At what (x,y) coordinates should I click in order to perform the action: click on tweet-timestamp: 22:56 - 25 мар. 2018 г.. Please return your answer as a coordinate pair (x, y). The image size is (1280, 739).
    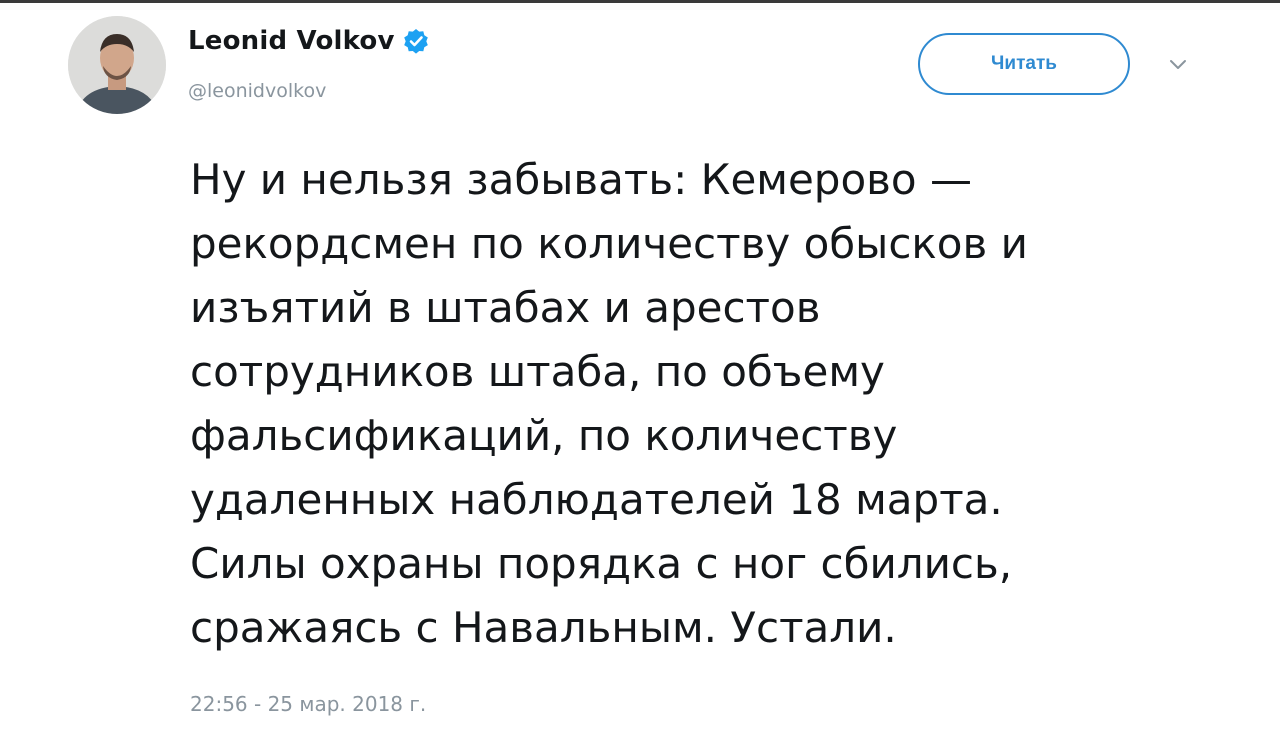
    Looking at the image, I should click on (308, 704).